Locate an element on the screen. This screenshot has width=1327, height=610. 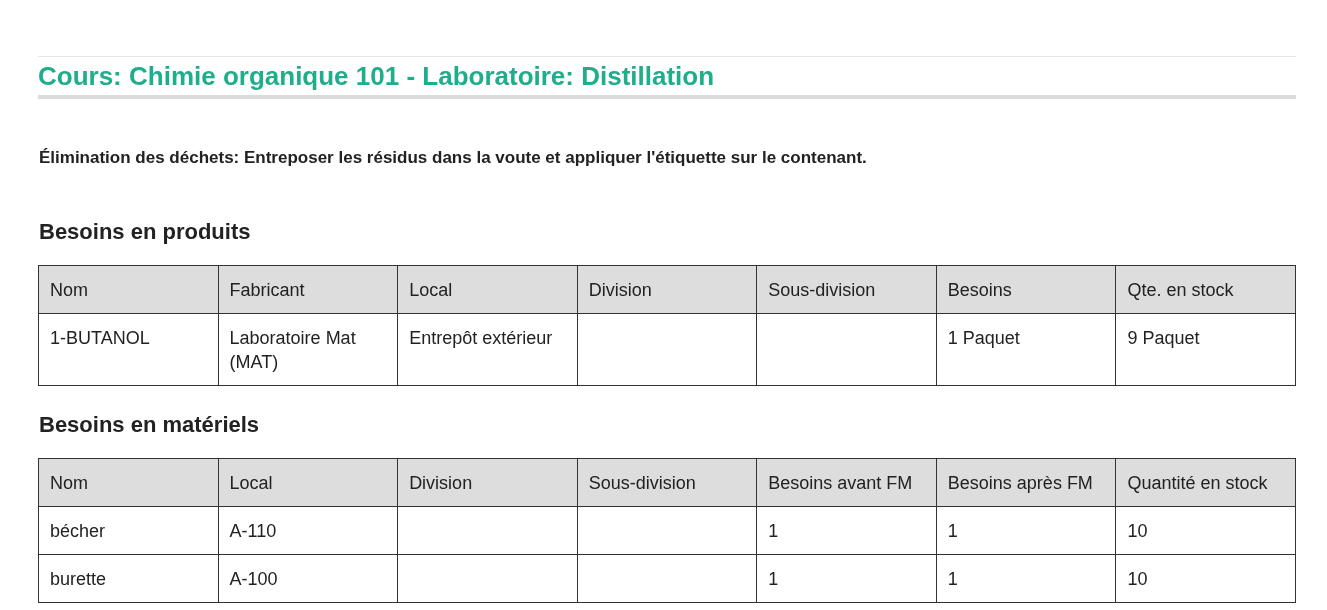
column-header: Besoins après FM is located at coordinates (1026, 482).